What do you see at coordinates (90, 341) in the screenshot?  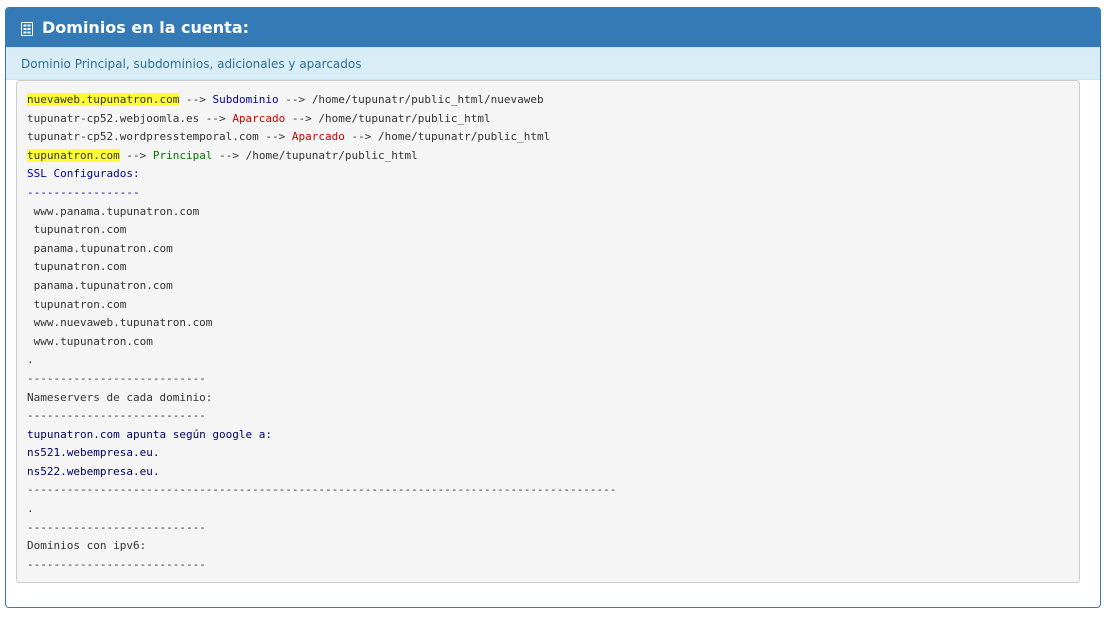 I see `ssl-entry: www.tupunatron.com` at bounding box center [90, 341].